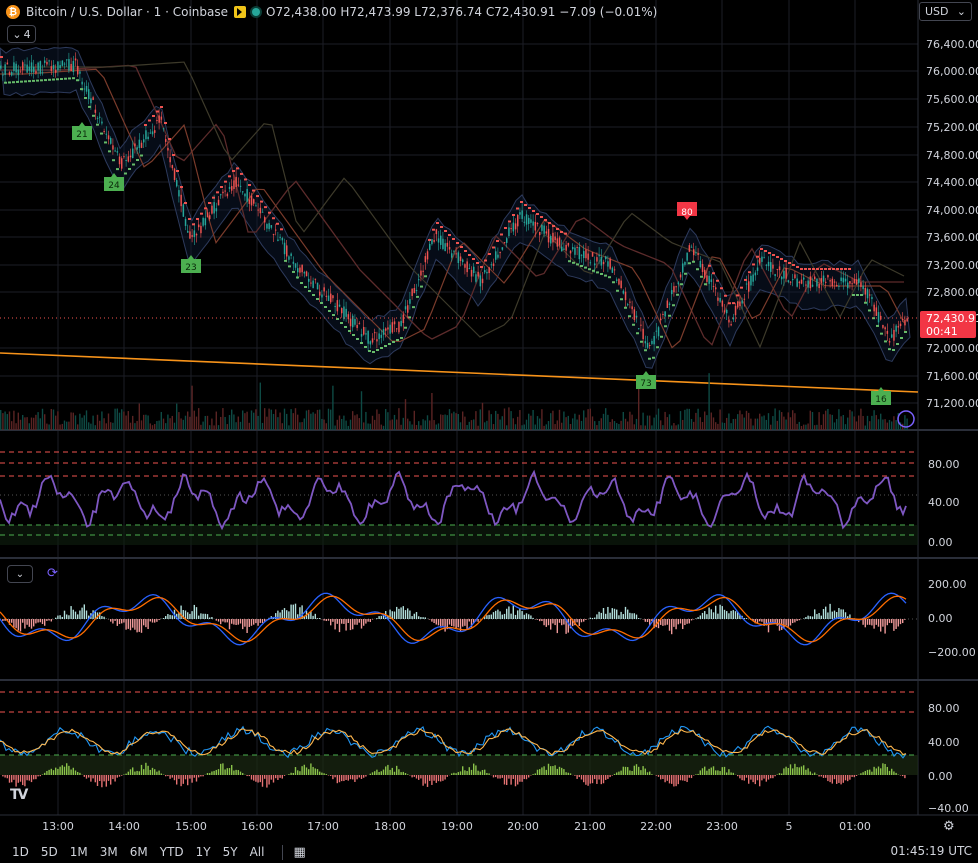 Image resolution: width=978 pixels, height=863 pixels. What do you see at coordinates (203, 852) in the screenshot?
I see `range-1y: 1Y` at bounding box center [203, 852].